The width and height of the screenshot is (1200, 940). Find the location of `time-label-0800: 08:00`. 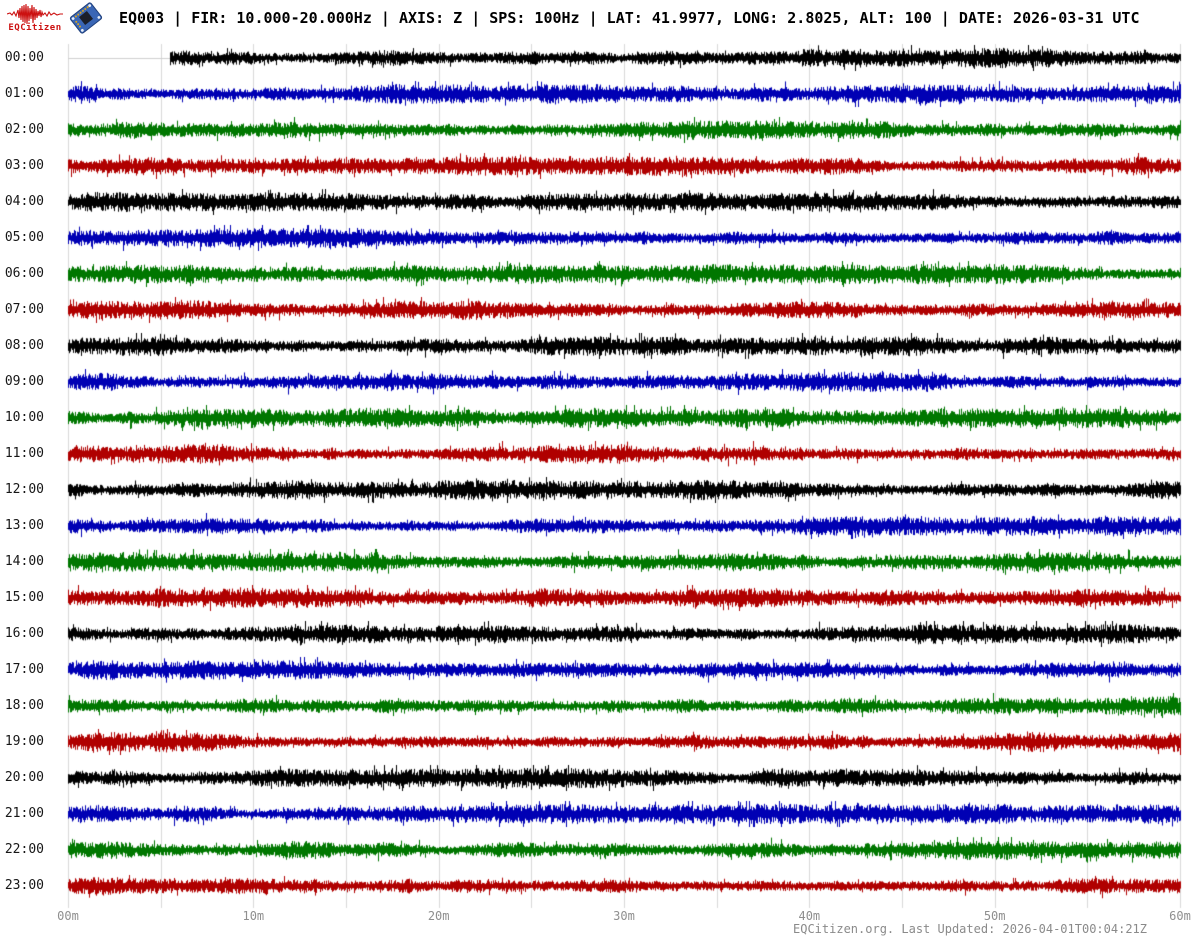

time-label-0800: 08:00 is located at coordinates (24, 345).